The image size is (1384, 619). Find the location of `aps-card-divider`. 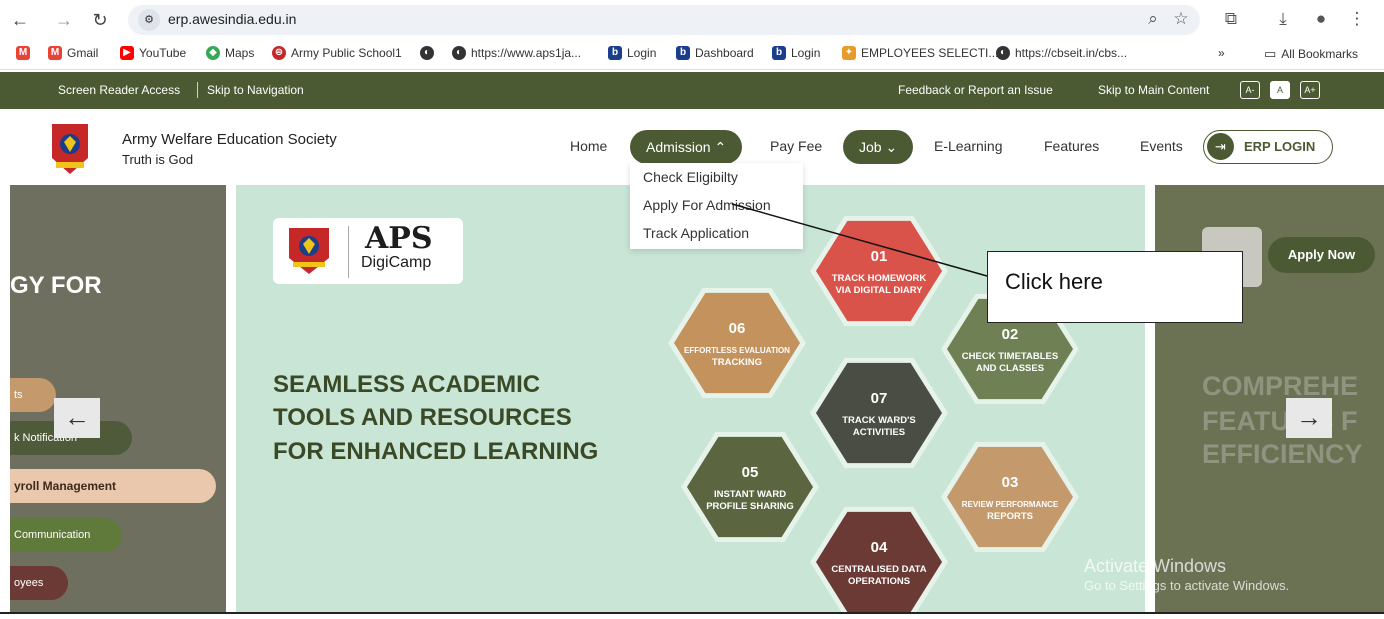

aps-card-divider is located at coordinates (348, 252).